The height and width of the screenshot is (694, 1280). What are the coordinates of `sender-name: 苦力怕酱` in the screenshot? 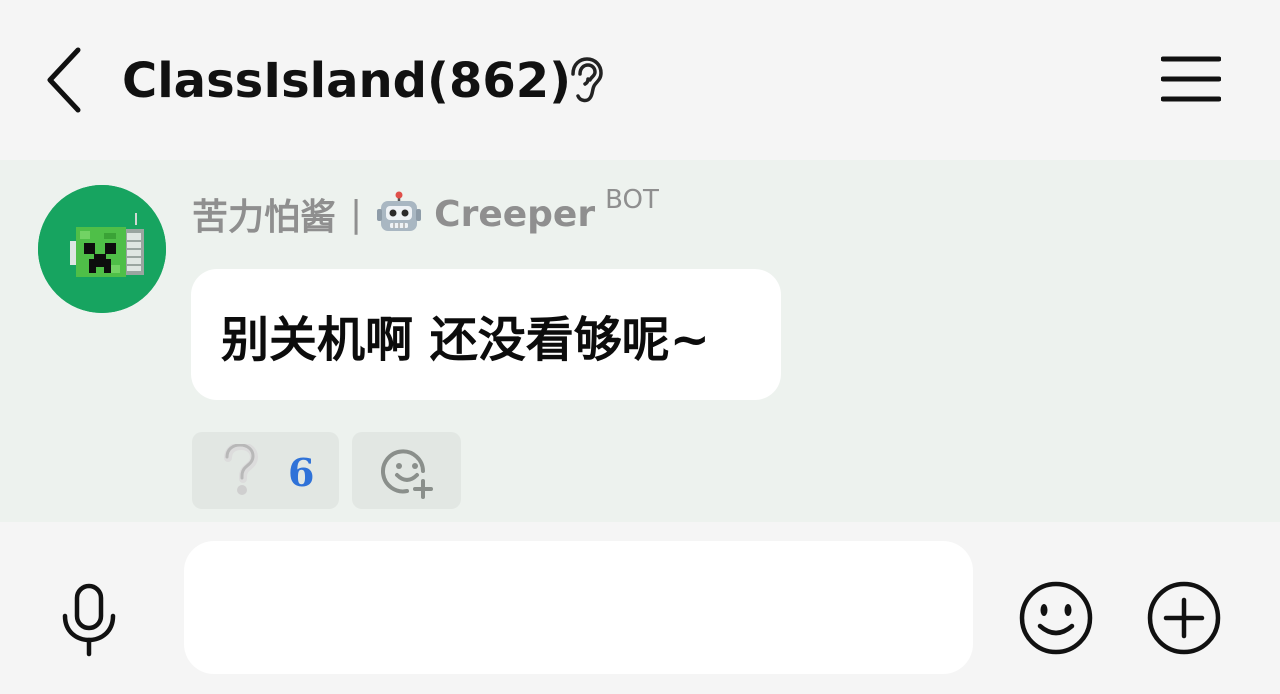 It's located at (264, 214).